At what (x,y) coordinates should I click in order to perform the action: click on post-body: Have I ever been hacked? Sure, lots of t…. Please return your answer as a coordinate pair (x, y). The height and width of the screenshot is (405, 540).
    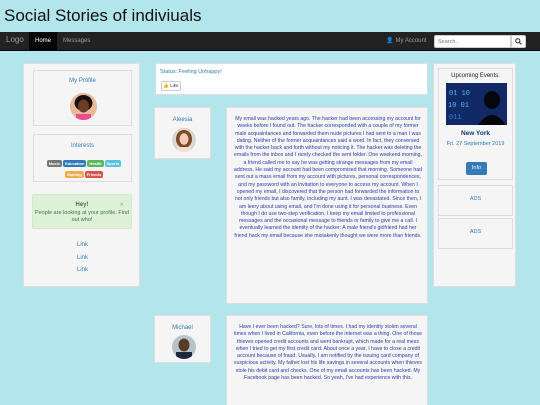
    Looking at the image, I should click on (327, 353).